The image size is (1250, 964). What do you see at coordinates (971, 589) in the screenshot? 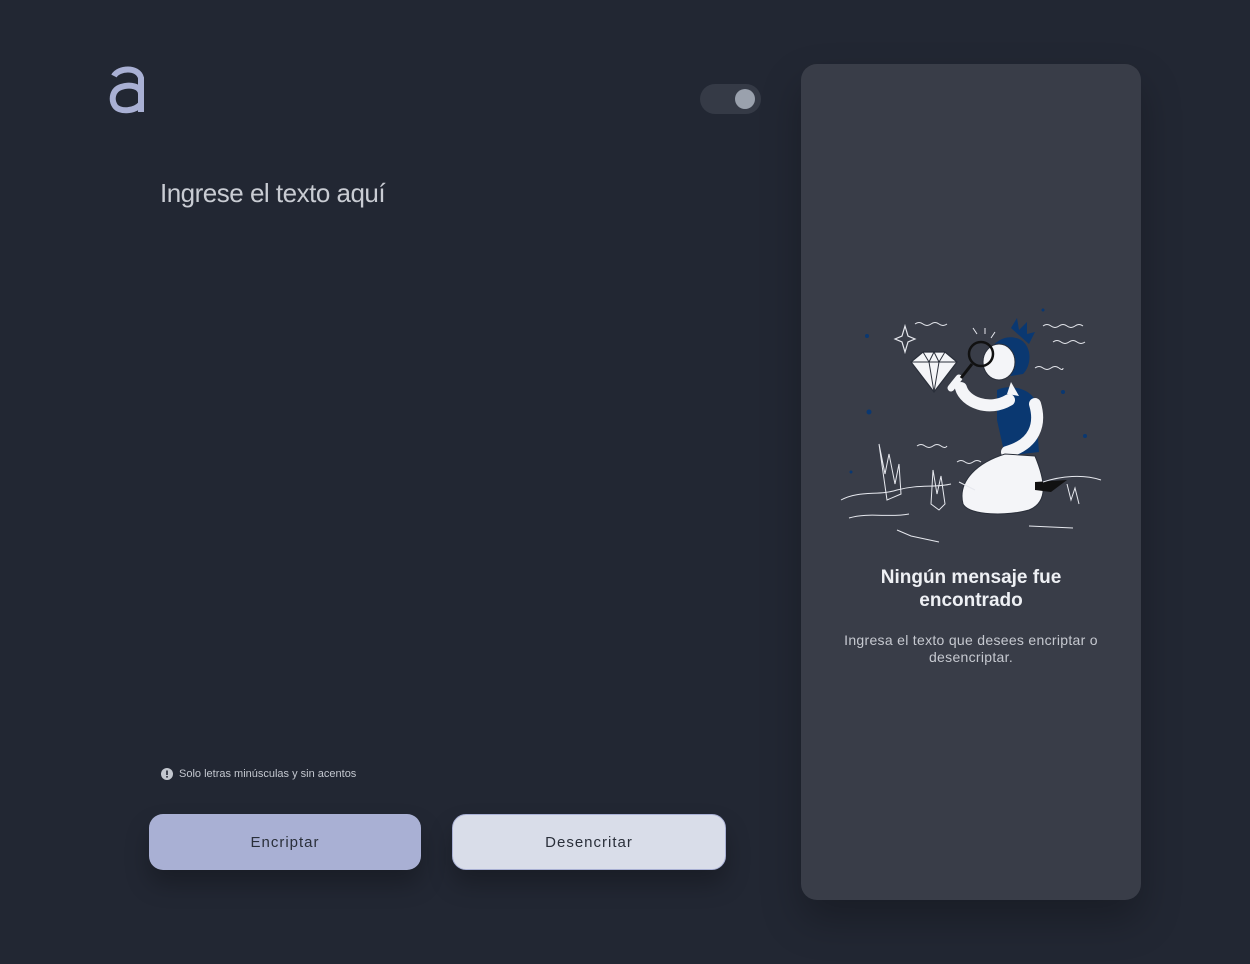
I see `output-title: Ningún mensaje fue encontrado` at bounding box center [971, 589].